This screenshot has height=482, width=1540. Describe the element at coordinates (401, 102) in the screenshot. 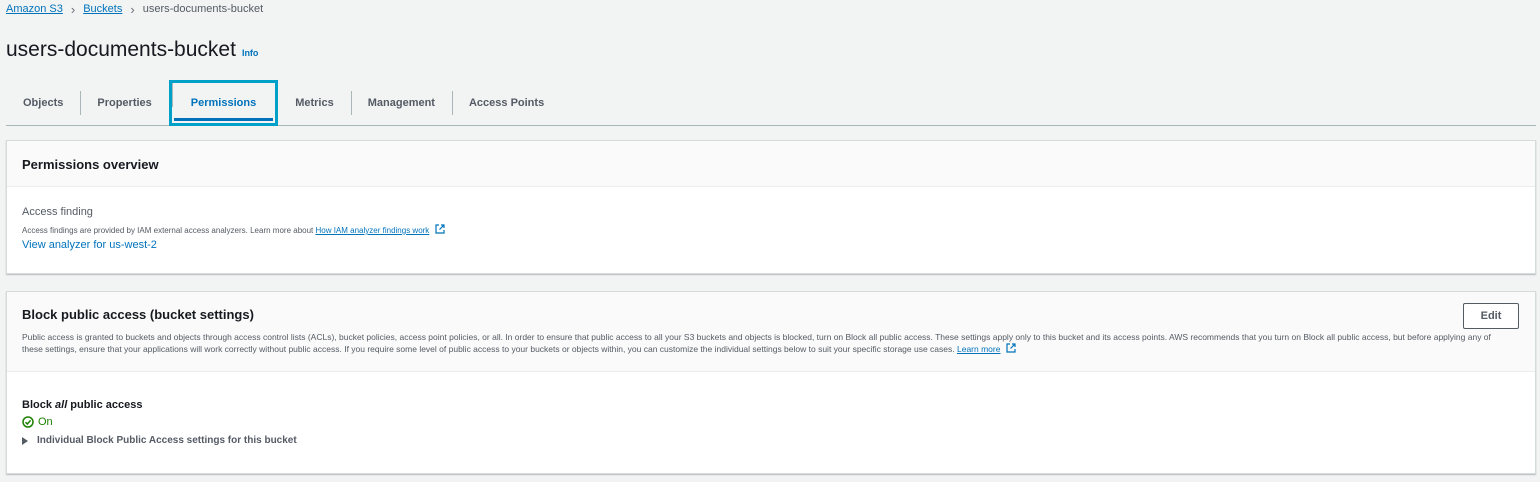

I see `tab-management: Management` at that location.